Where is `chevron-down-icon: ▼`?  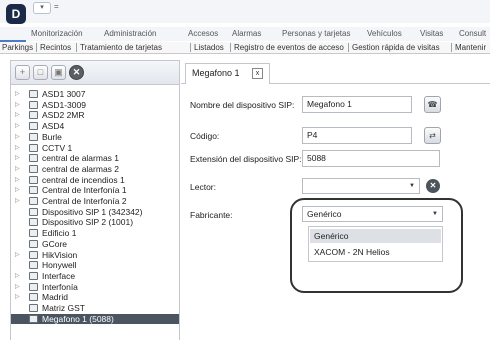 chevron-down-icon: ▼ is located at coordinates (412, 186).